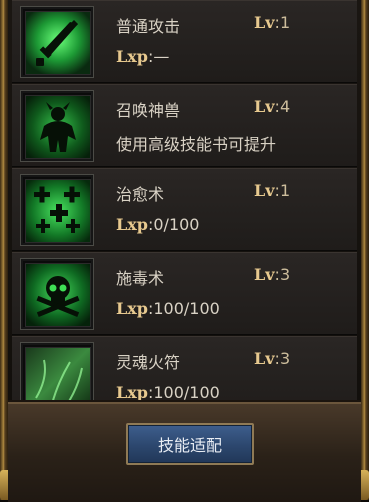  I want to click on skill-row: 灵魂火符 Lv:3 Lxp:100/100, so click(184, 372).